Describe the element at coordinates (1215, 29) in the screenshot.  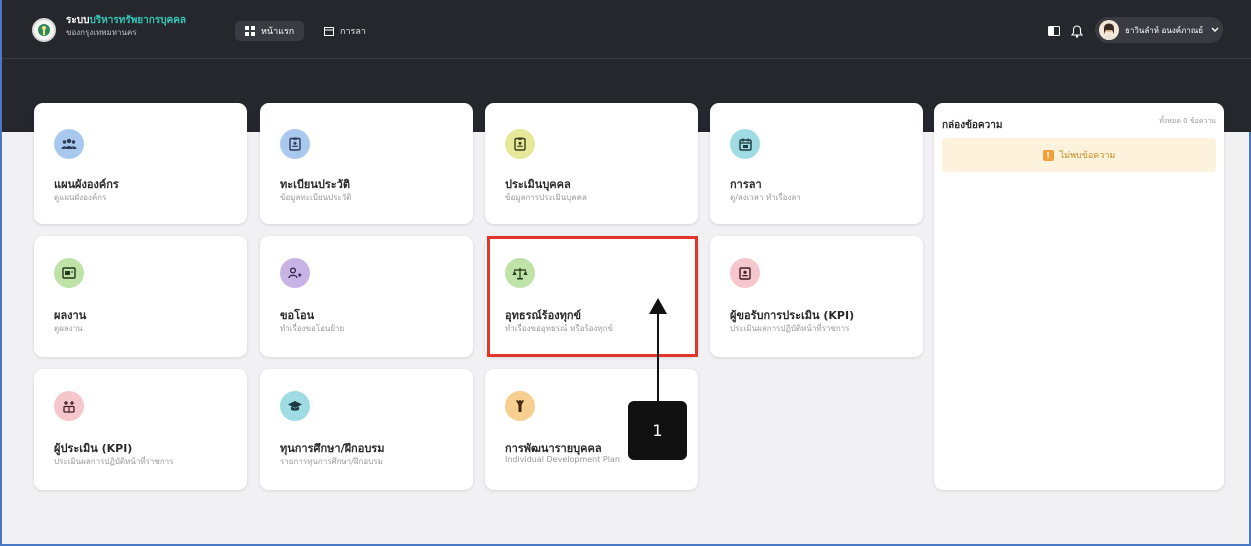
I see `chevron-down-icon` at that location.